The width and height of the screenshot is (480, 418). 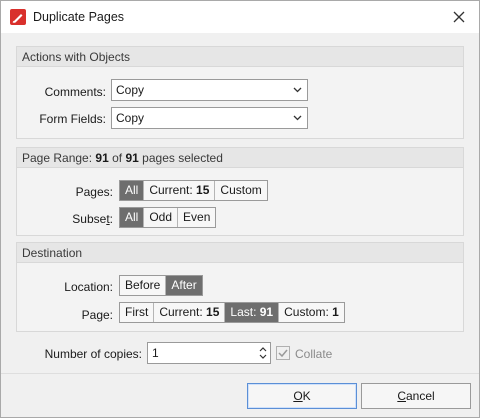 What do you see at coordinates (196, 217) in the screenshot?
I see `subset-option-even: Even` at bounding box center [196, 217].